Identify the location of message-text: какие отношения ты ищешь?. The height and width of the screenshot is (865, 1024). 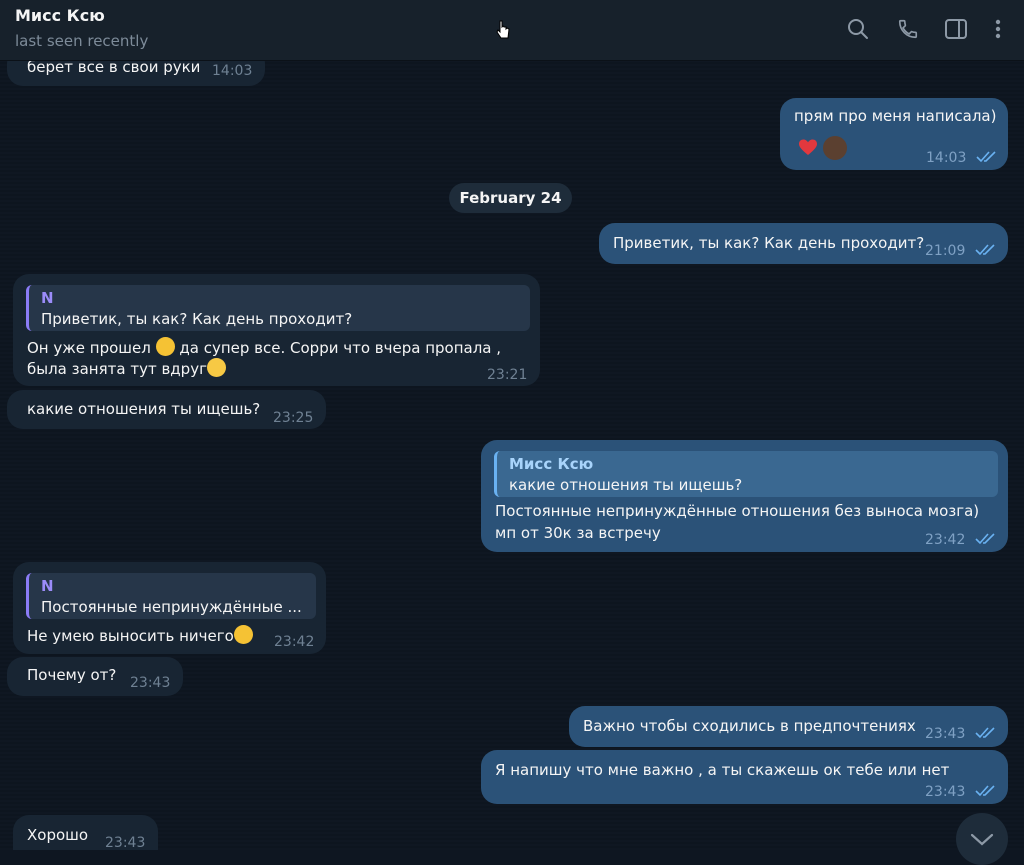
(144, 409).